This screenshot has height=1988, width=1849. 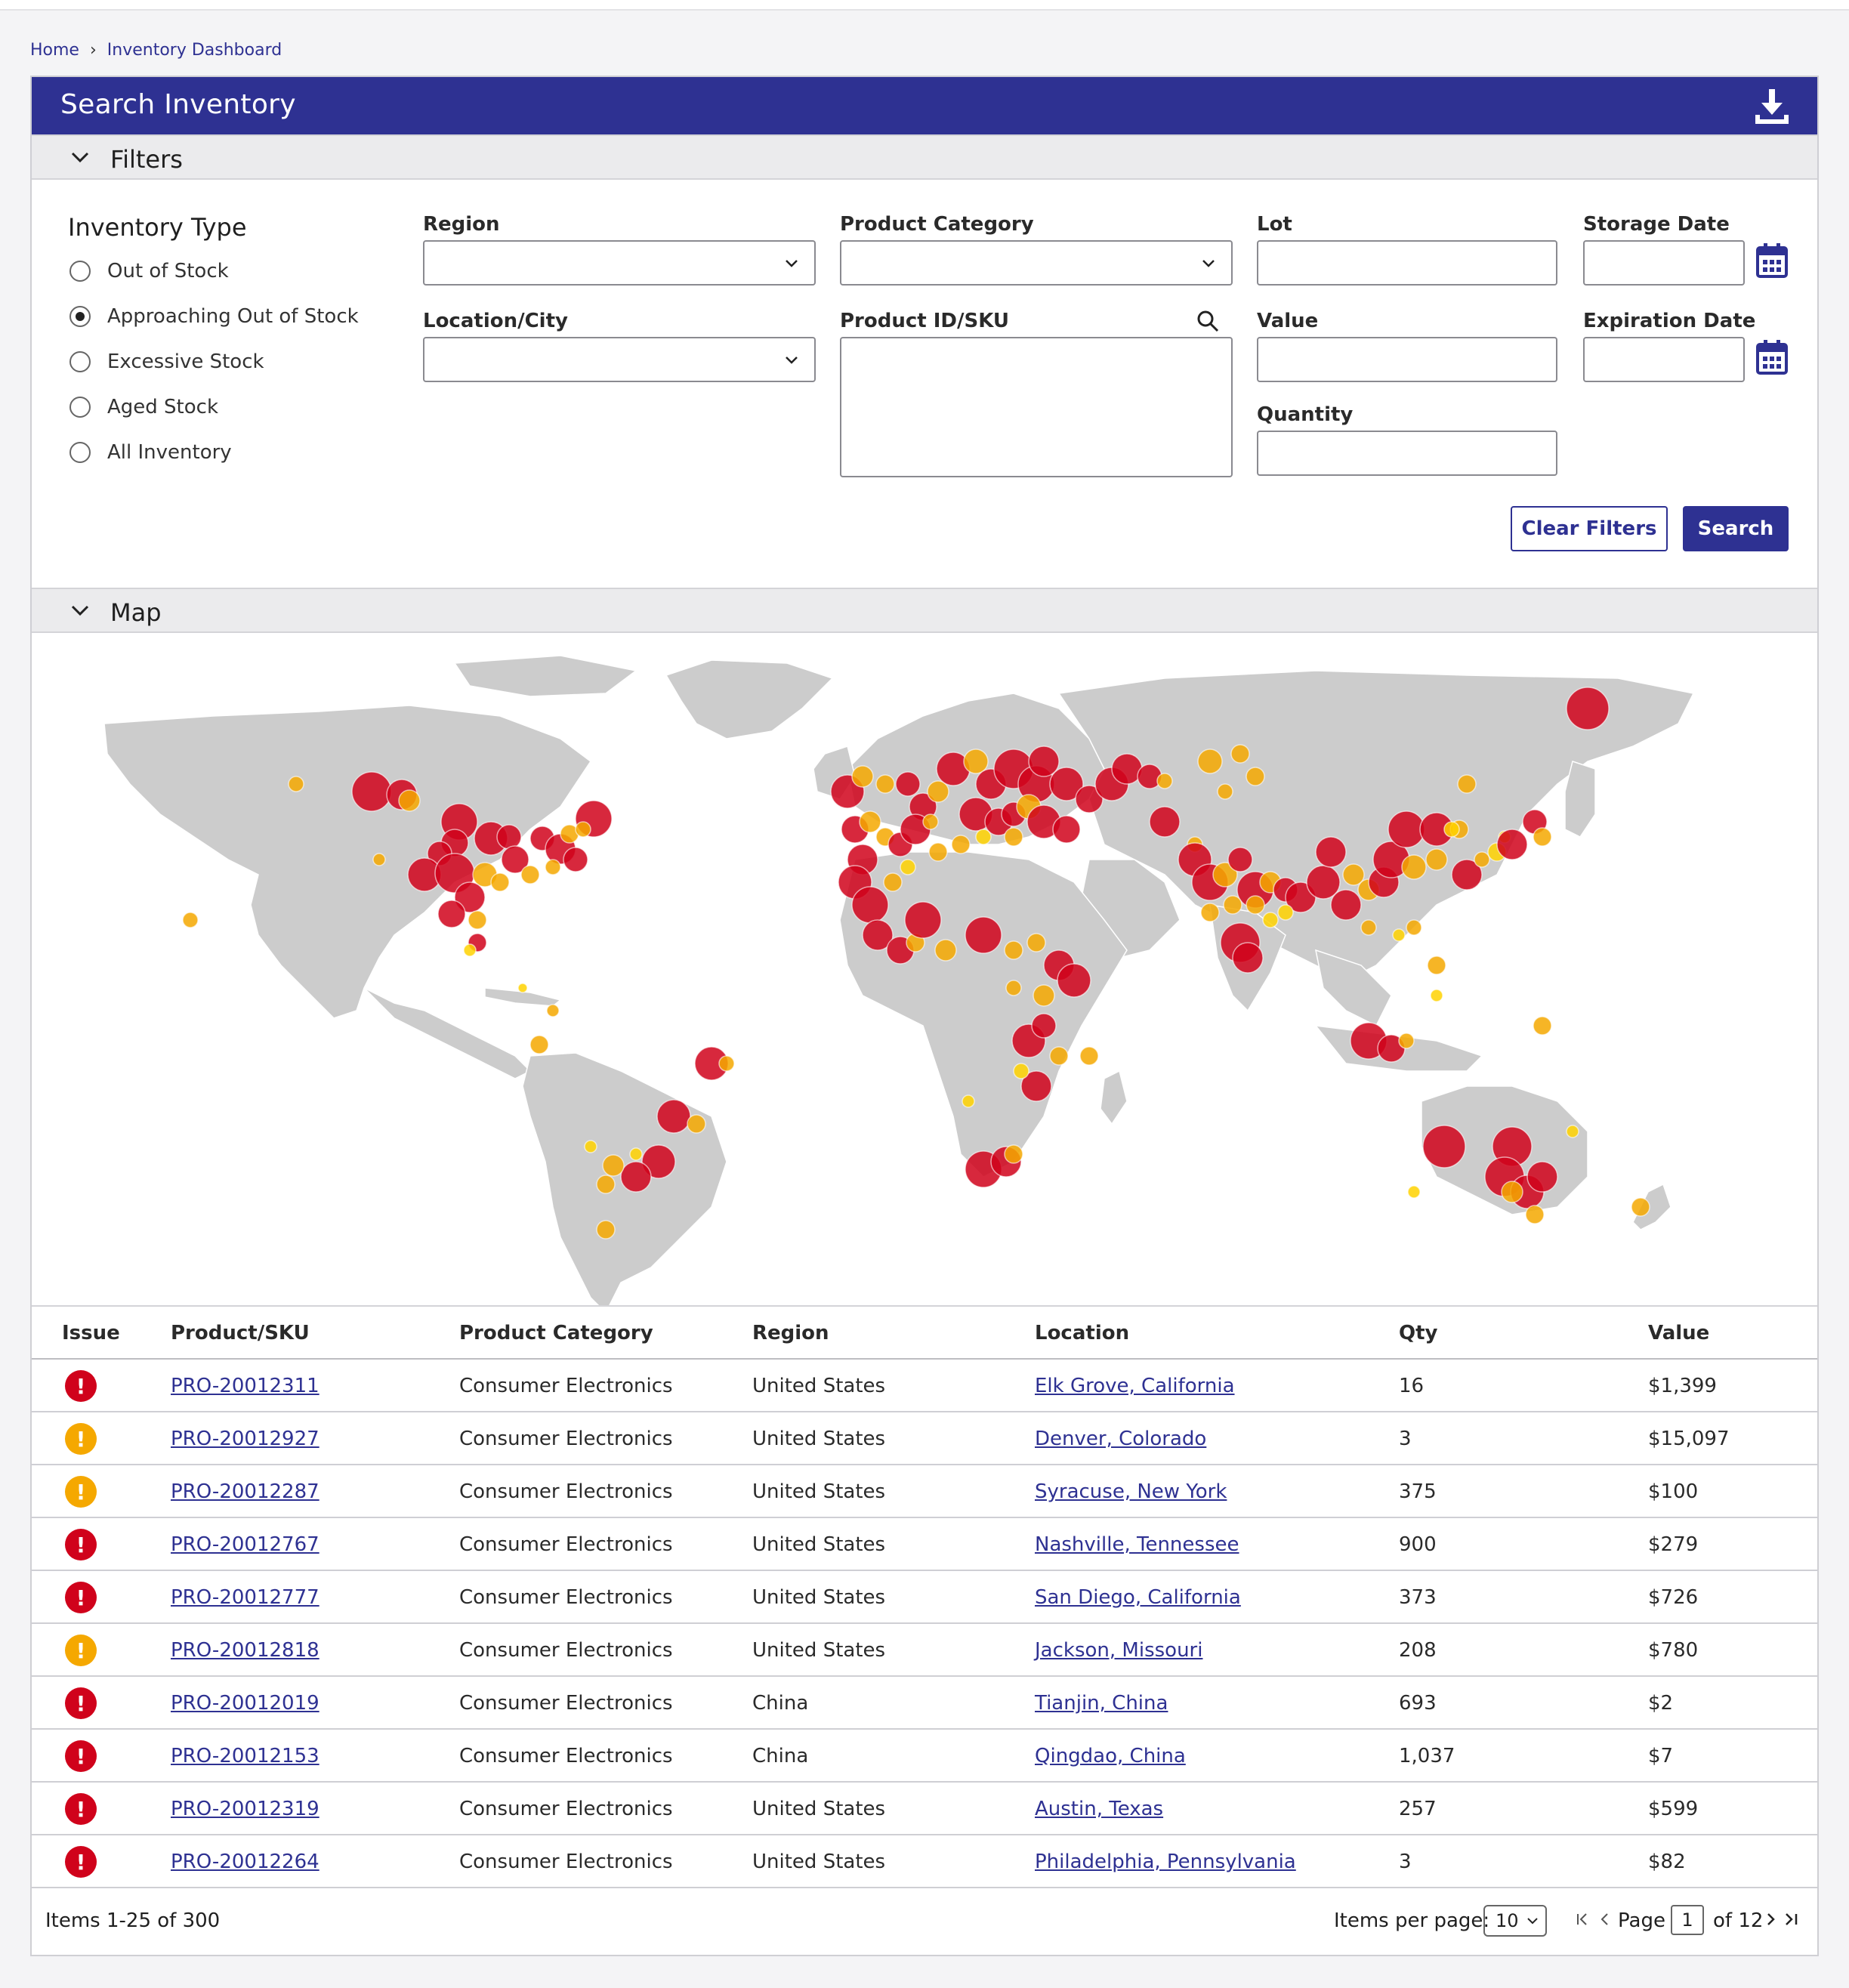 What do you see at coordinates (1664, 263) in the screenshot?
I see `storage-date-input` at bounding box center [1664, 263].